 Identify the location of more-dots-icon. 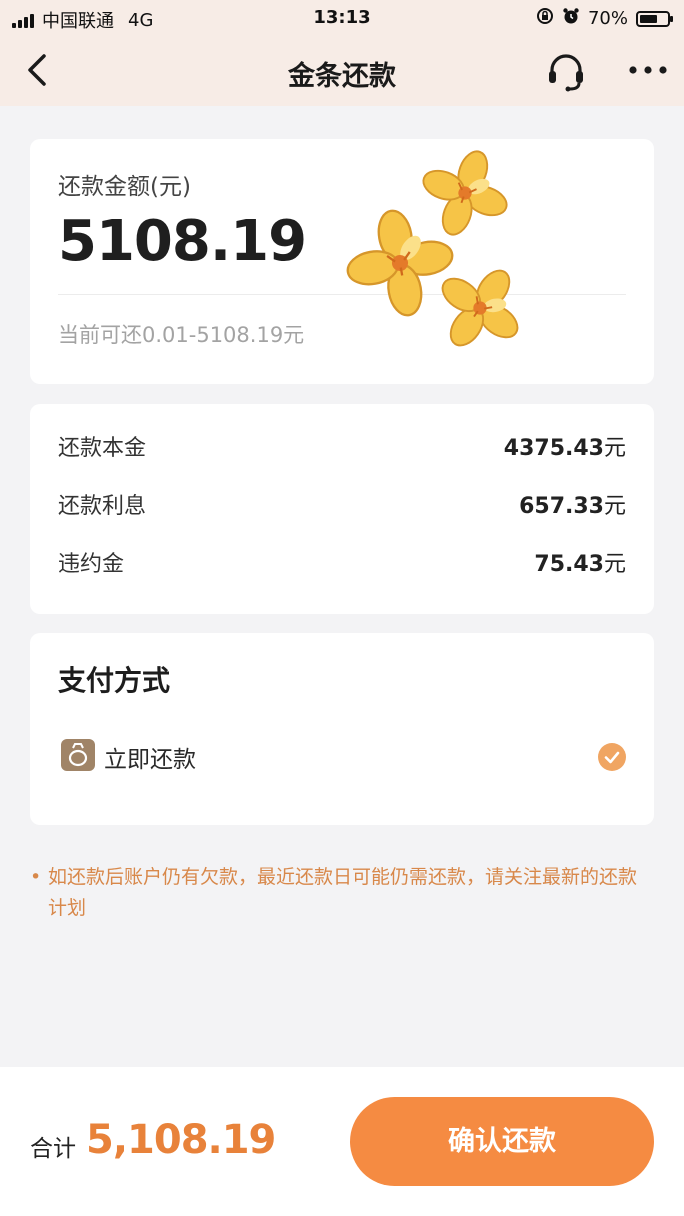
(648, 70).